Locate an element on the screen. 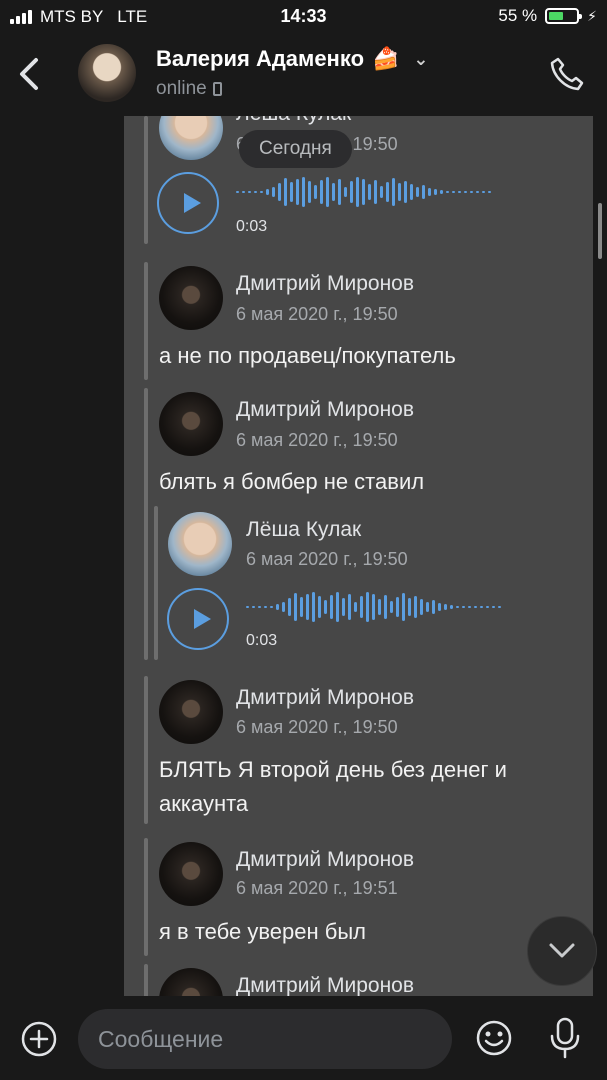 This screenshot has height=1080, width=607. emoji-icon is located at coordinates (494, 1038).